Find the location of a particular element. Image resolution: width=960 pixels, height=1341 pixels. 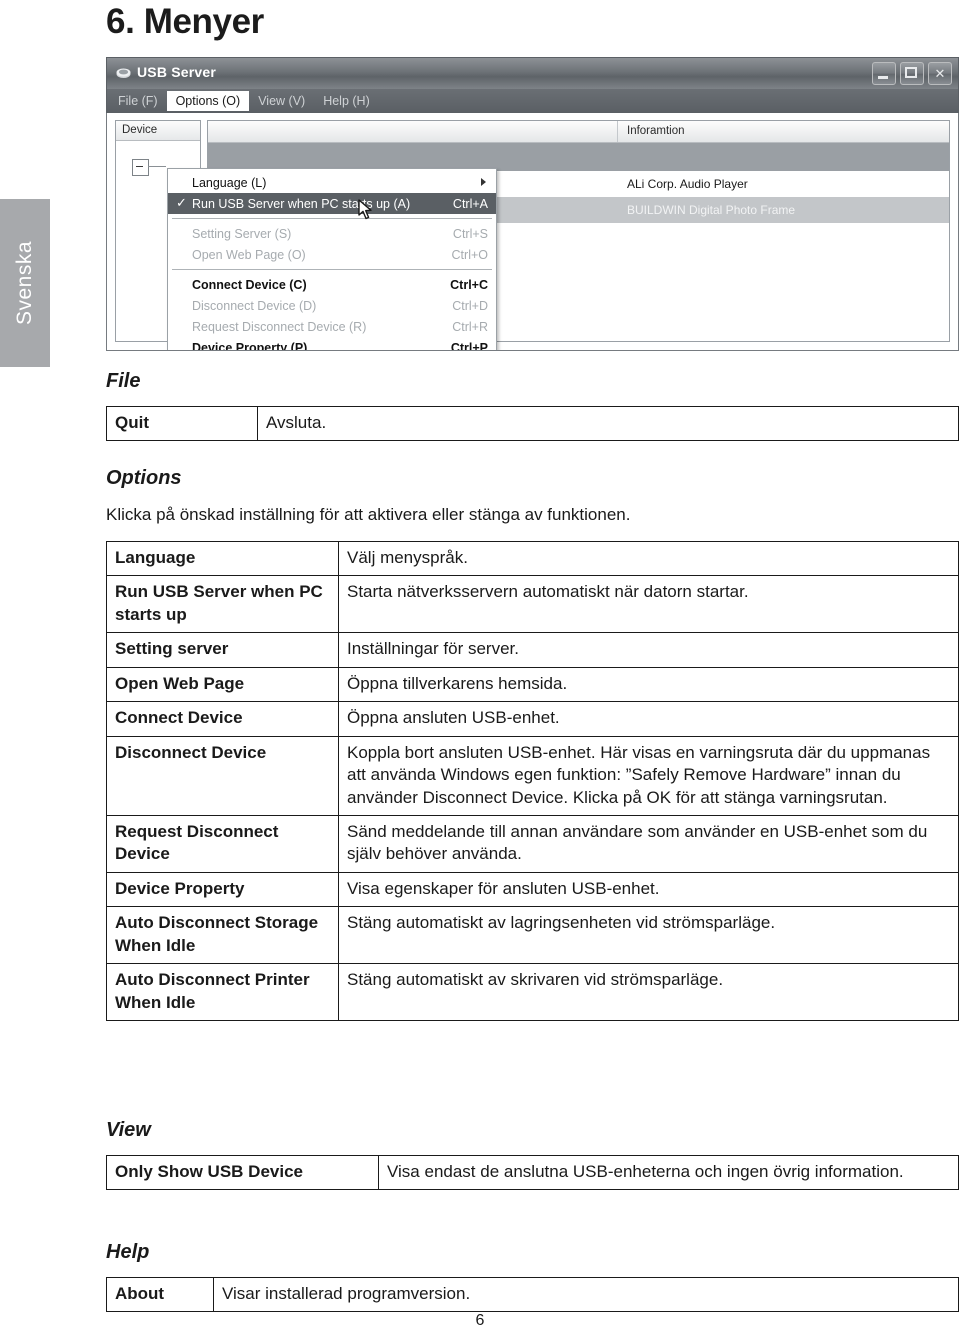

menu-item-device-property-accel: Ctrl+P is located at coordinates (469, 345).